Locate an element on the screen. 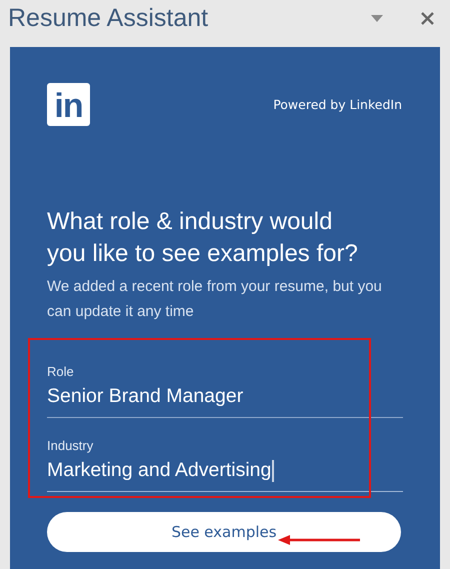 The width and height of the screenshot is (450, 569). powered-by-text: Powered by LinkedIn is located at coordinates (337, 104).